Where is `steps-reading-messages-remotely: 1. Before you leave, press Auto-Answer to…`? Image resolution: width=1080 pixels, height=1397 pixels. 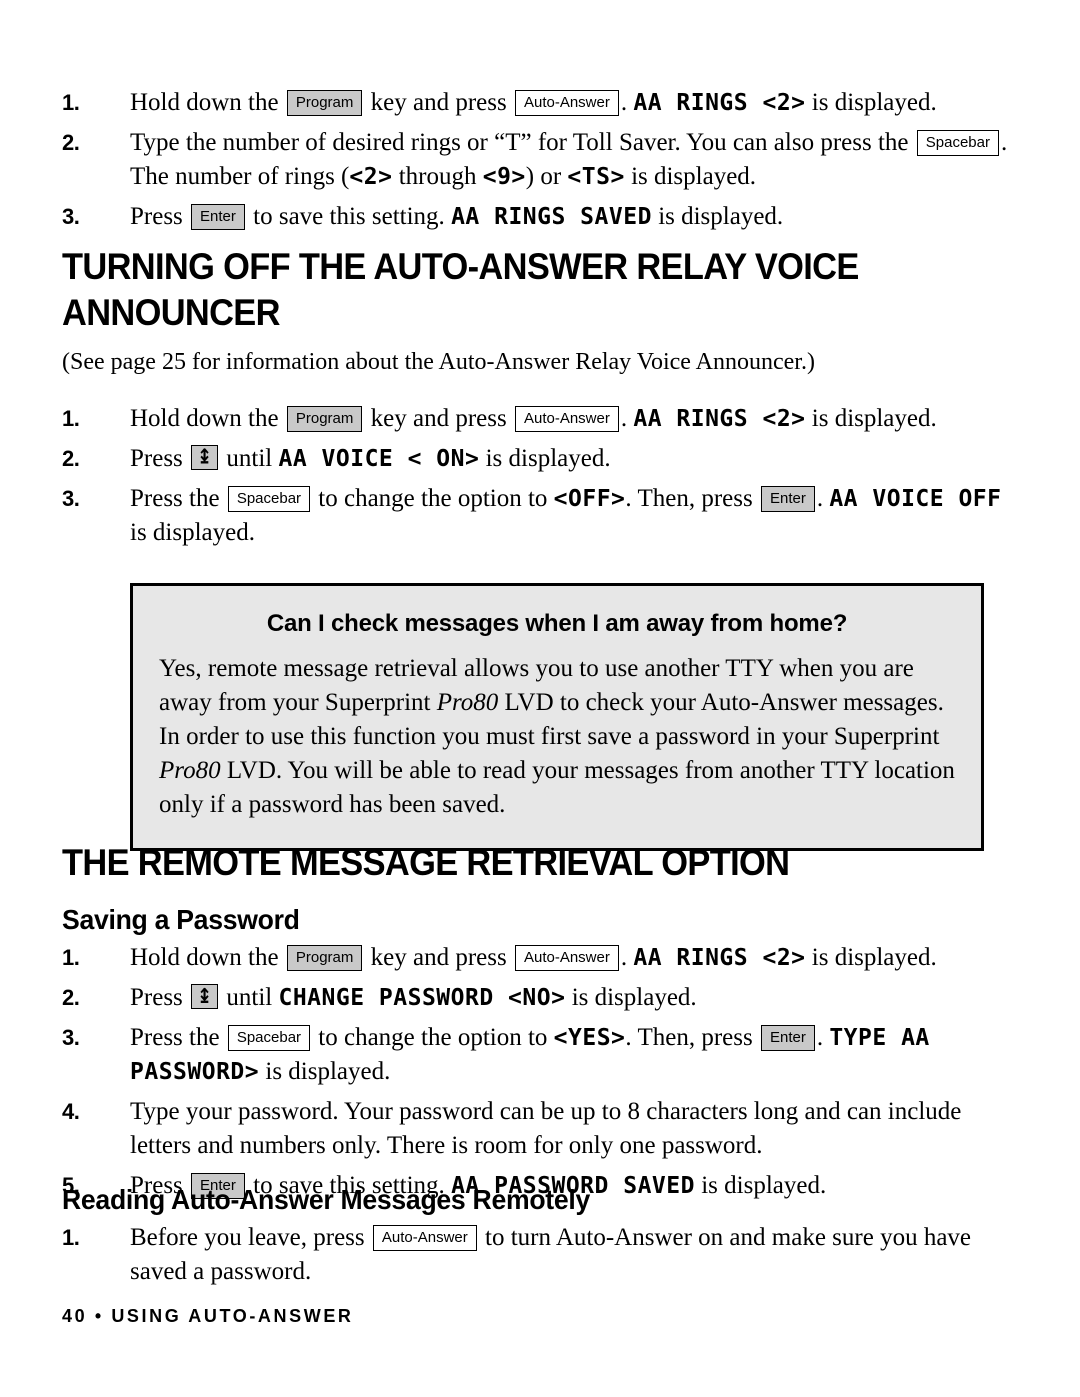 steps-reading-messages-remotely: 1. Before you leave, press Auto-Answer to… is located at coordinates (540, 1258).